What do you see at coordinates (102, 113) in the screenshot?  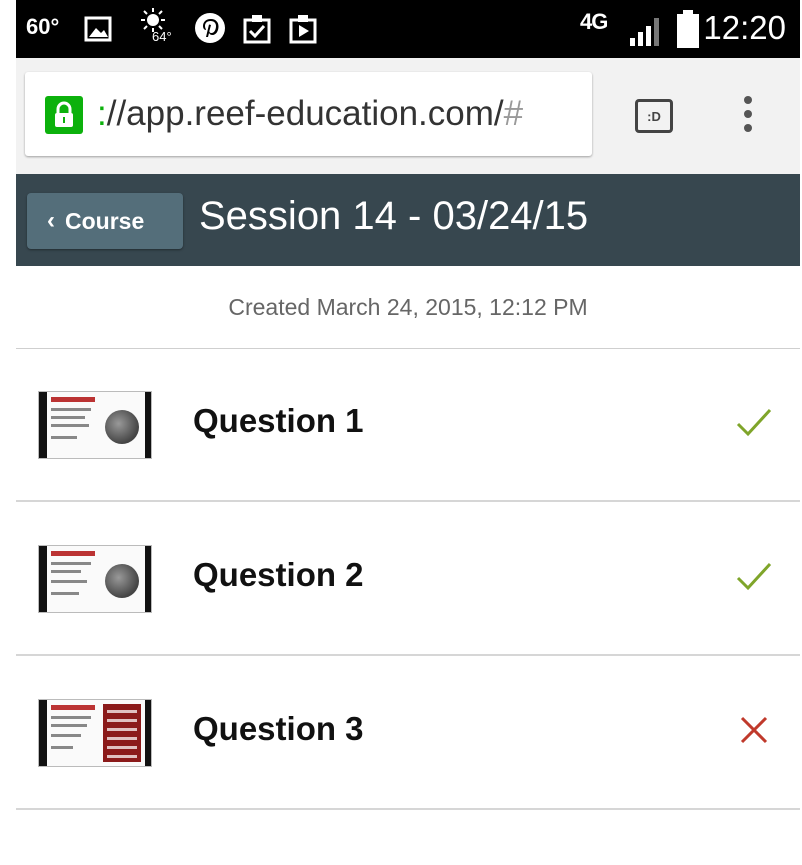 I see `url-scheme-fragment: :` at bounding box center [102, 113].